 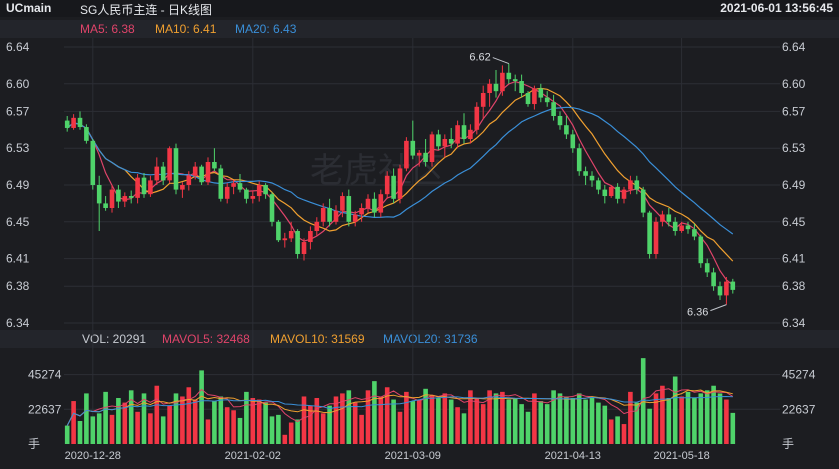 I want to click on price-tick-label: 6.49, so click(x=794, y=185).